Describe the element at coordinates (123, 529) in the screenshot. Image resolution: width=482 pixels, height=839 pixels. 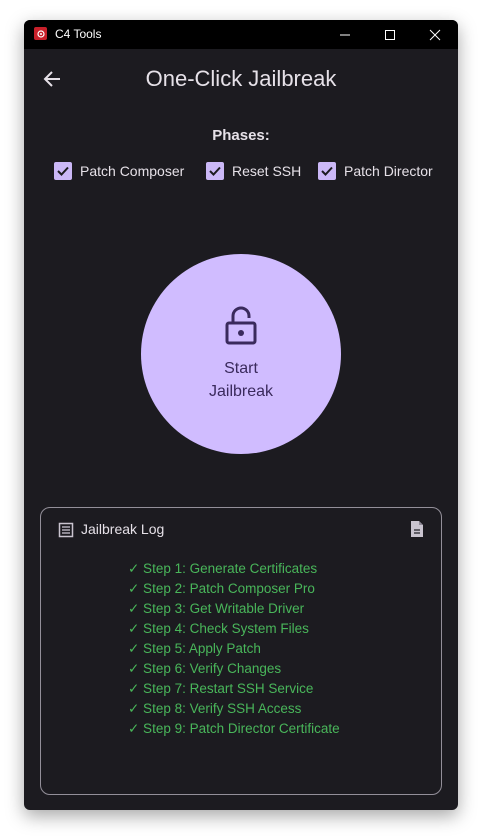
I see `log-title: Jailbreak Log` at that location.